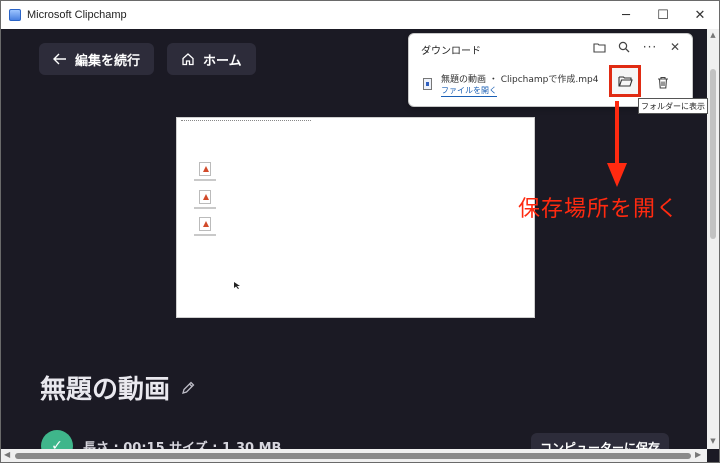 The height and width of the screenshot is (463, 720). I want to click on delete-button, so click(663, 82).